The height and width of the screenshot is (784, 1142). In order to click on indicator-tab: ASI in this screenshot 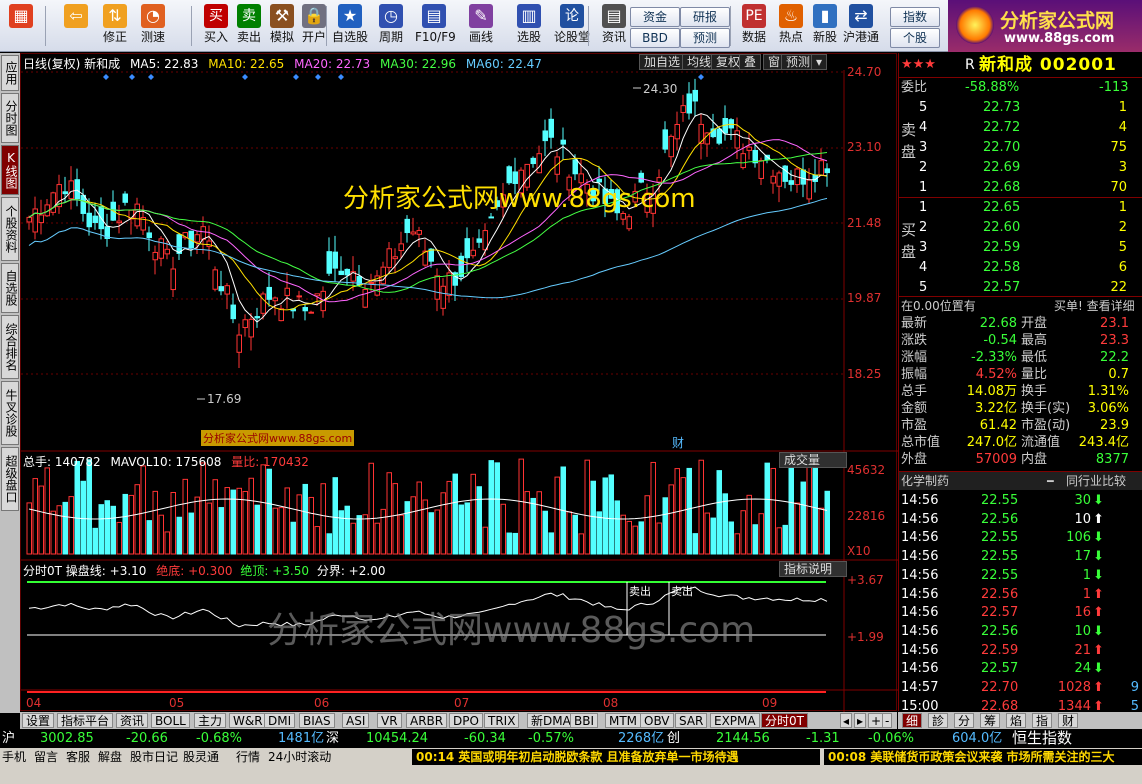, I will do `click(356, 720)`.